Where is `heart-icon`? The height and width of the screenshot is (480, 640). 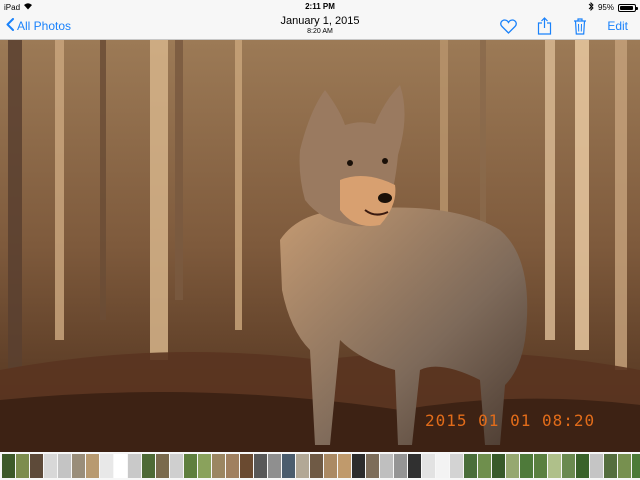
heart-icon is located at coordinates (508, 26).